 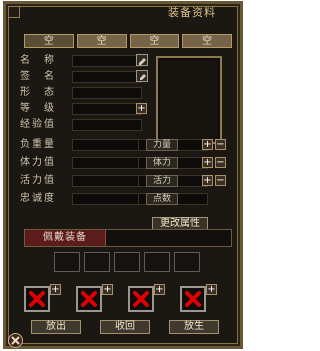 What do you see at coordinates (38, 180) in the screenshot?
I see `label-vitality: 活力值` at bounding box center [38, 180].